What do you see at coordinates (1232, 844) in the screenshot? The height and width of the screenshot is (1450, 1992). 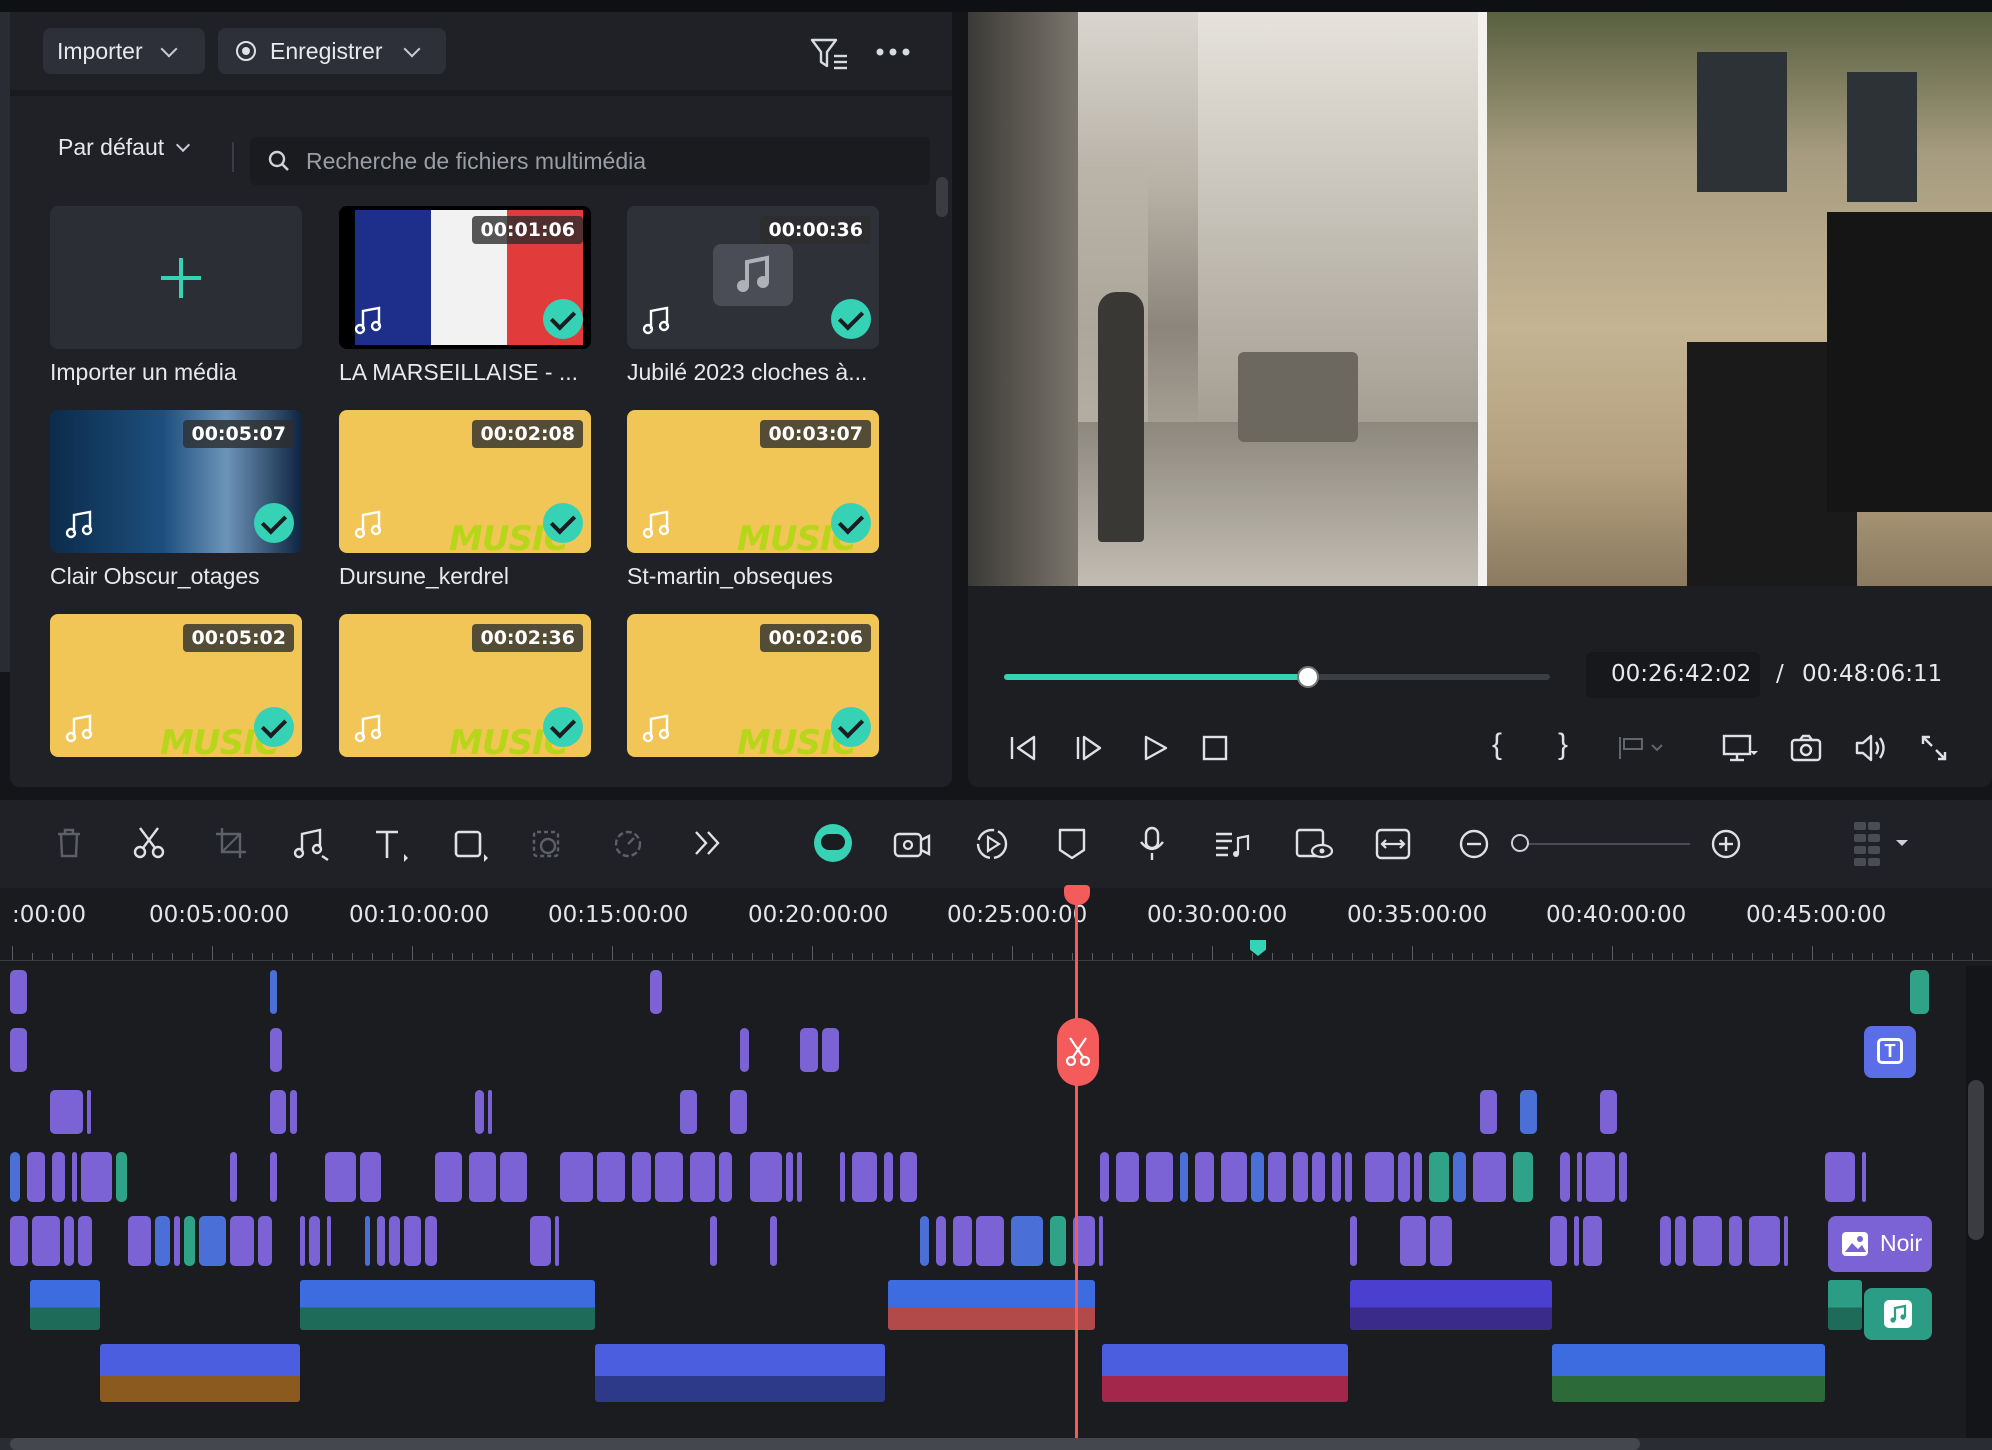 I see `audio-mix-icon` at bounding box center [1232, 844].